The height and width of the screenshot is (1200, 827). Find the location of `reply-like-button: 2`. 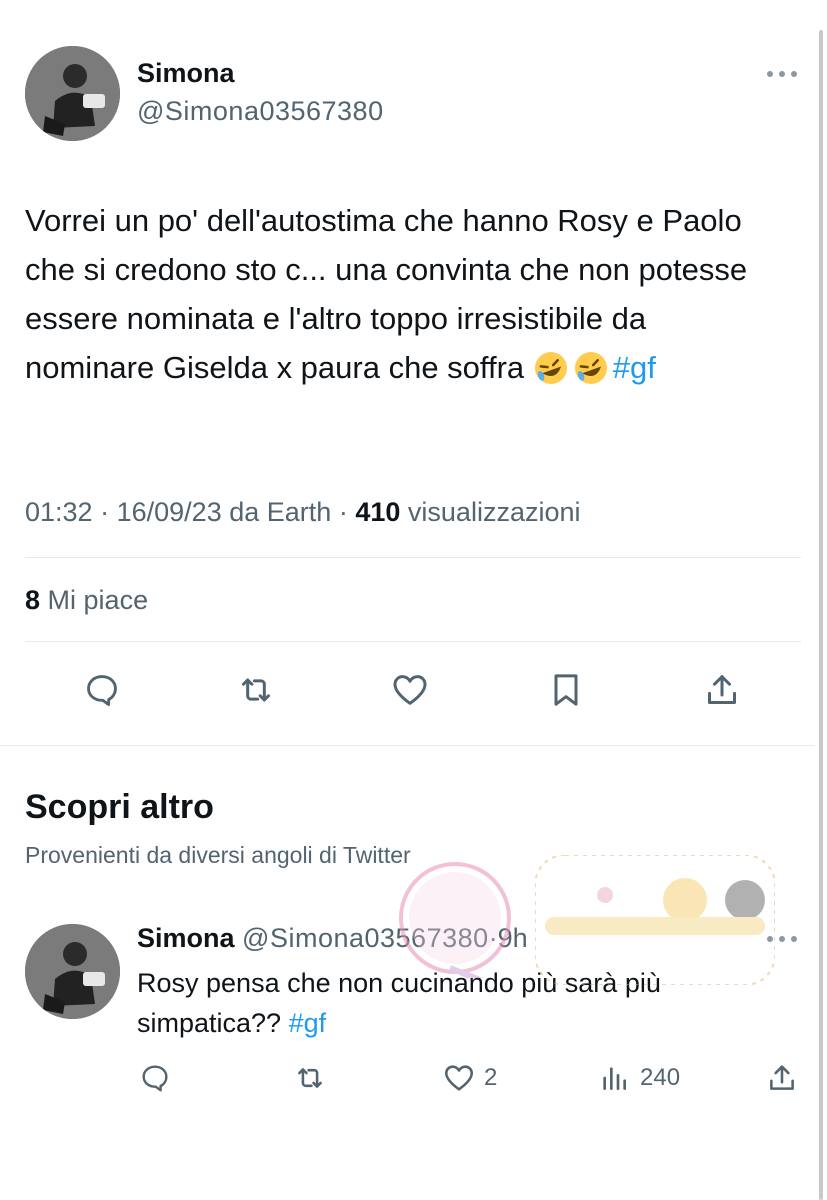

reply-like-button: 2 is located at coordinates (469, 1078).